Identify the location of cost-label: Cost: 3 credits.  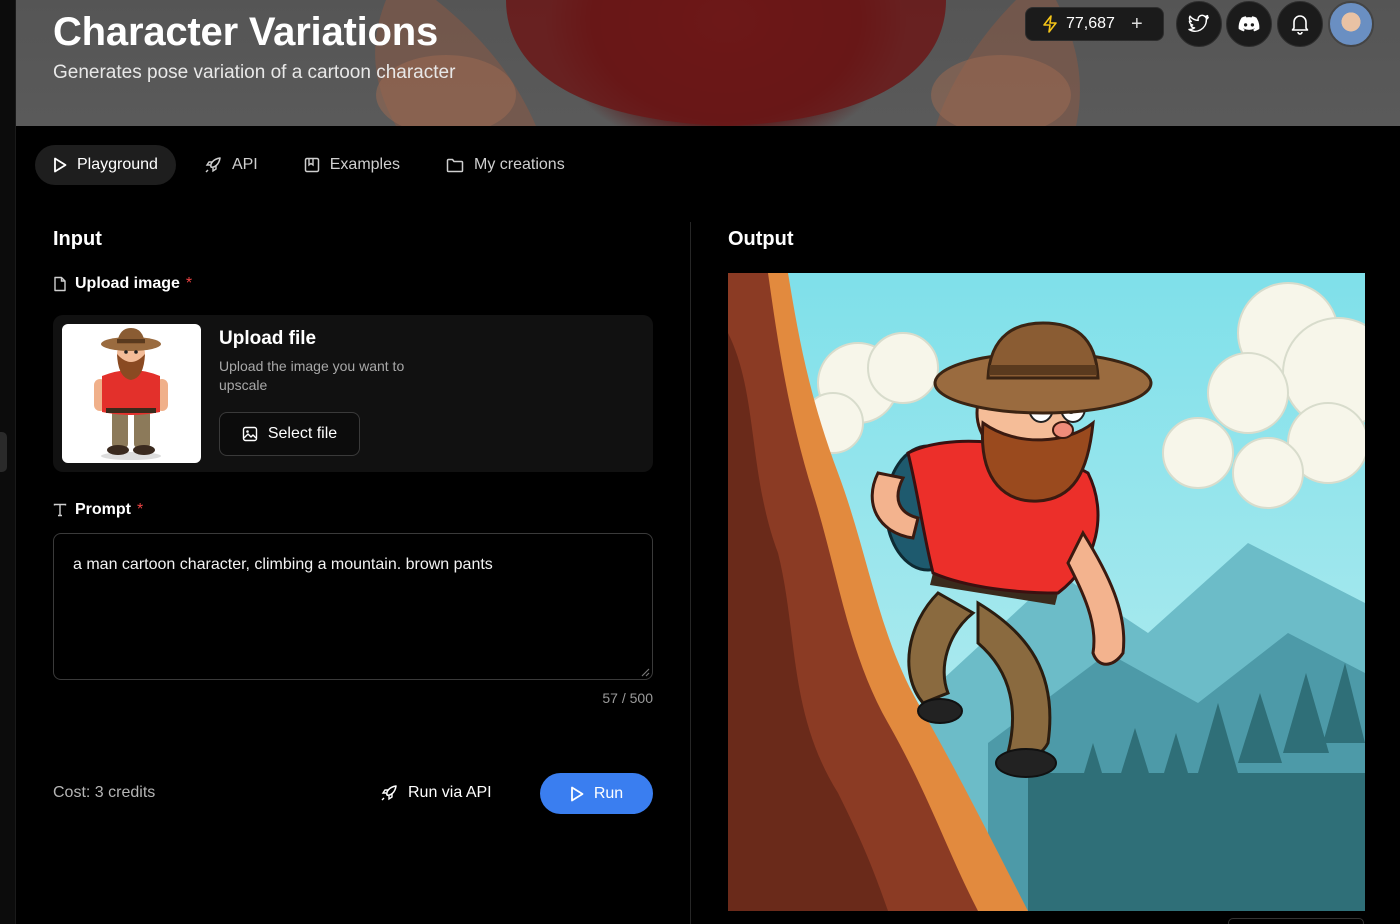
(104, 792).